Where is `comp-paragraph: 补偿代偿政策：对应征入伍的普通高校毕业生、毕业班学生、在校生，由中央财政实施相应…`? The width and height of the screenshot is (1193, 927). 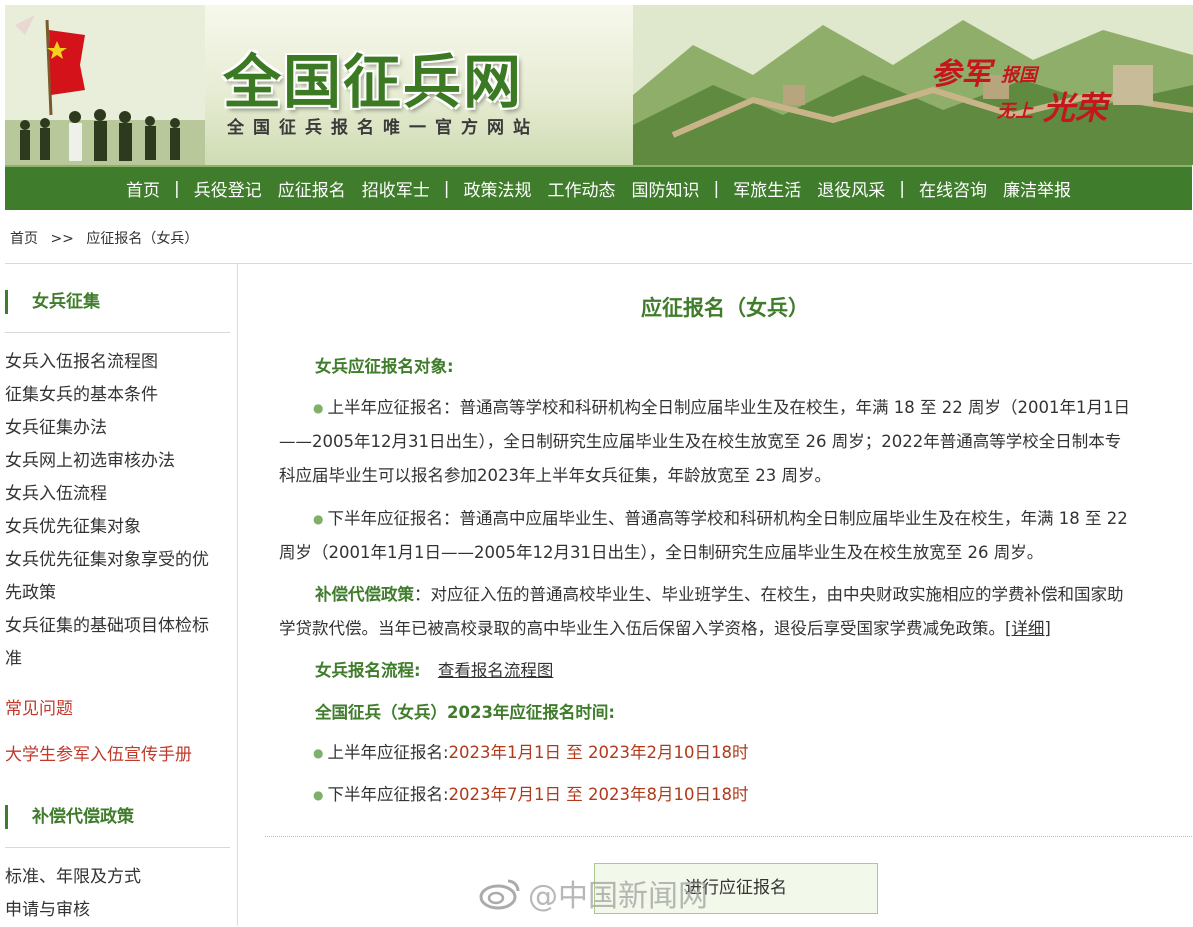 comp-paragraph: 补偿代偿政策：对应征入伍的普通高校毕业生、毕业班学生、在校生，由中央财政实施相应… is located at coordinates (719, 594).